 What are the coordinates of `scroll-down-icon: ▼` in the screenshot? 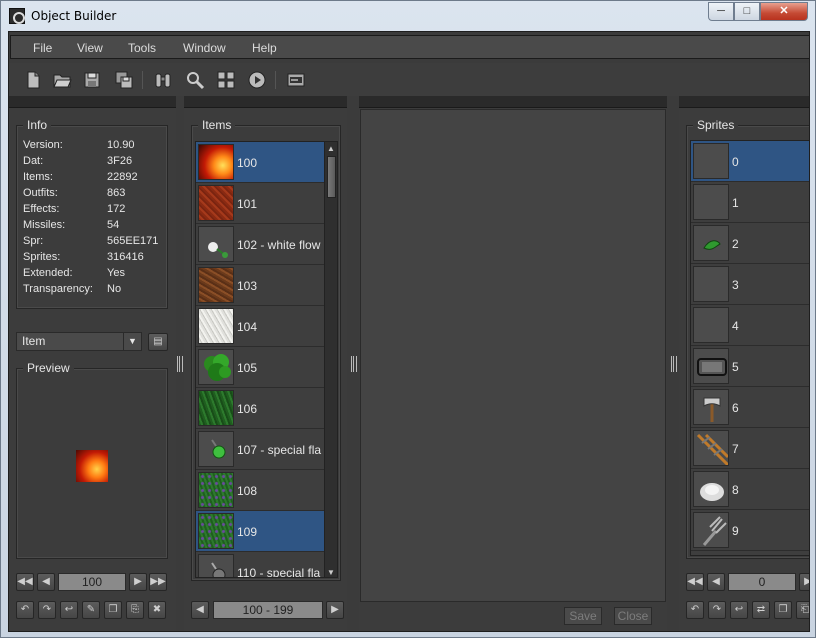 It's located at (331, 572).